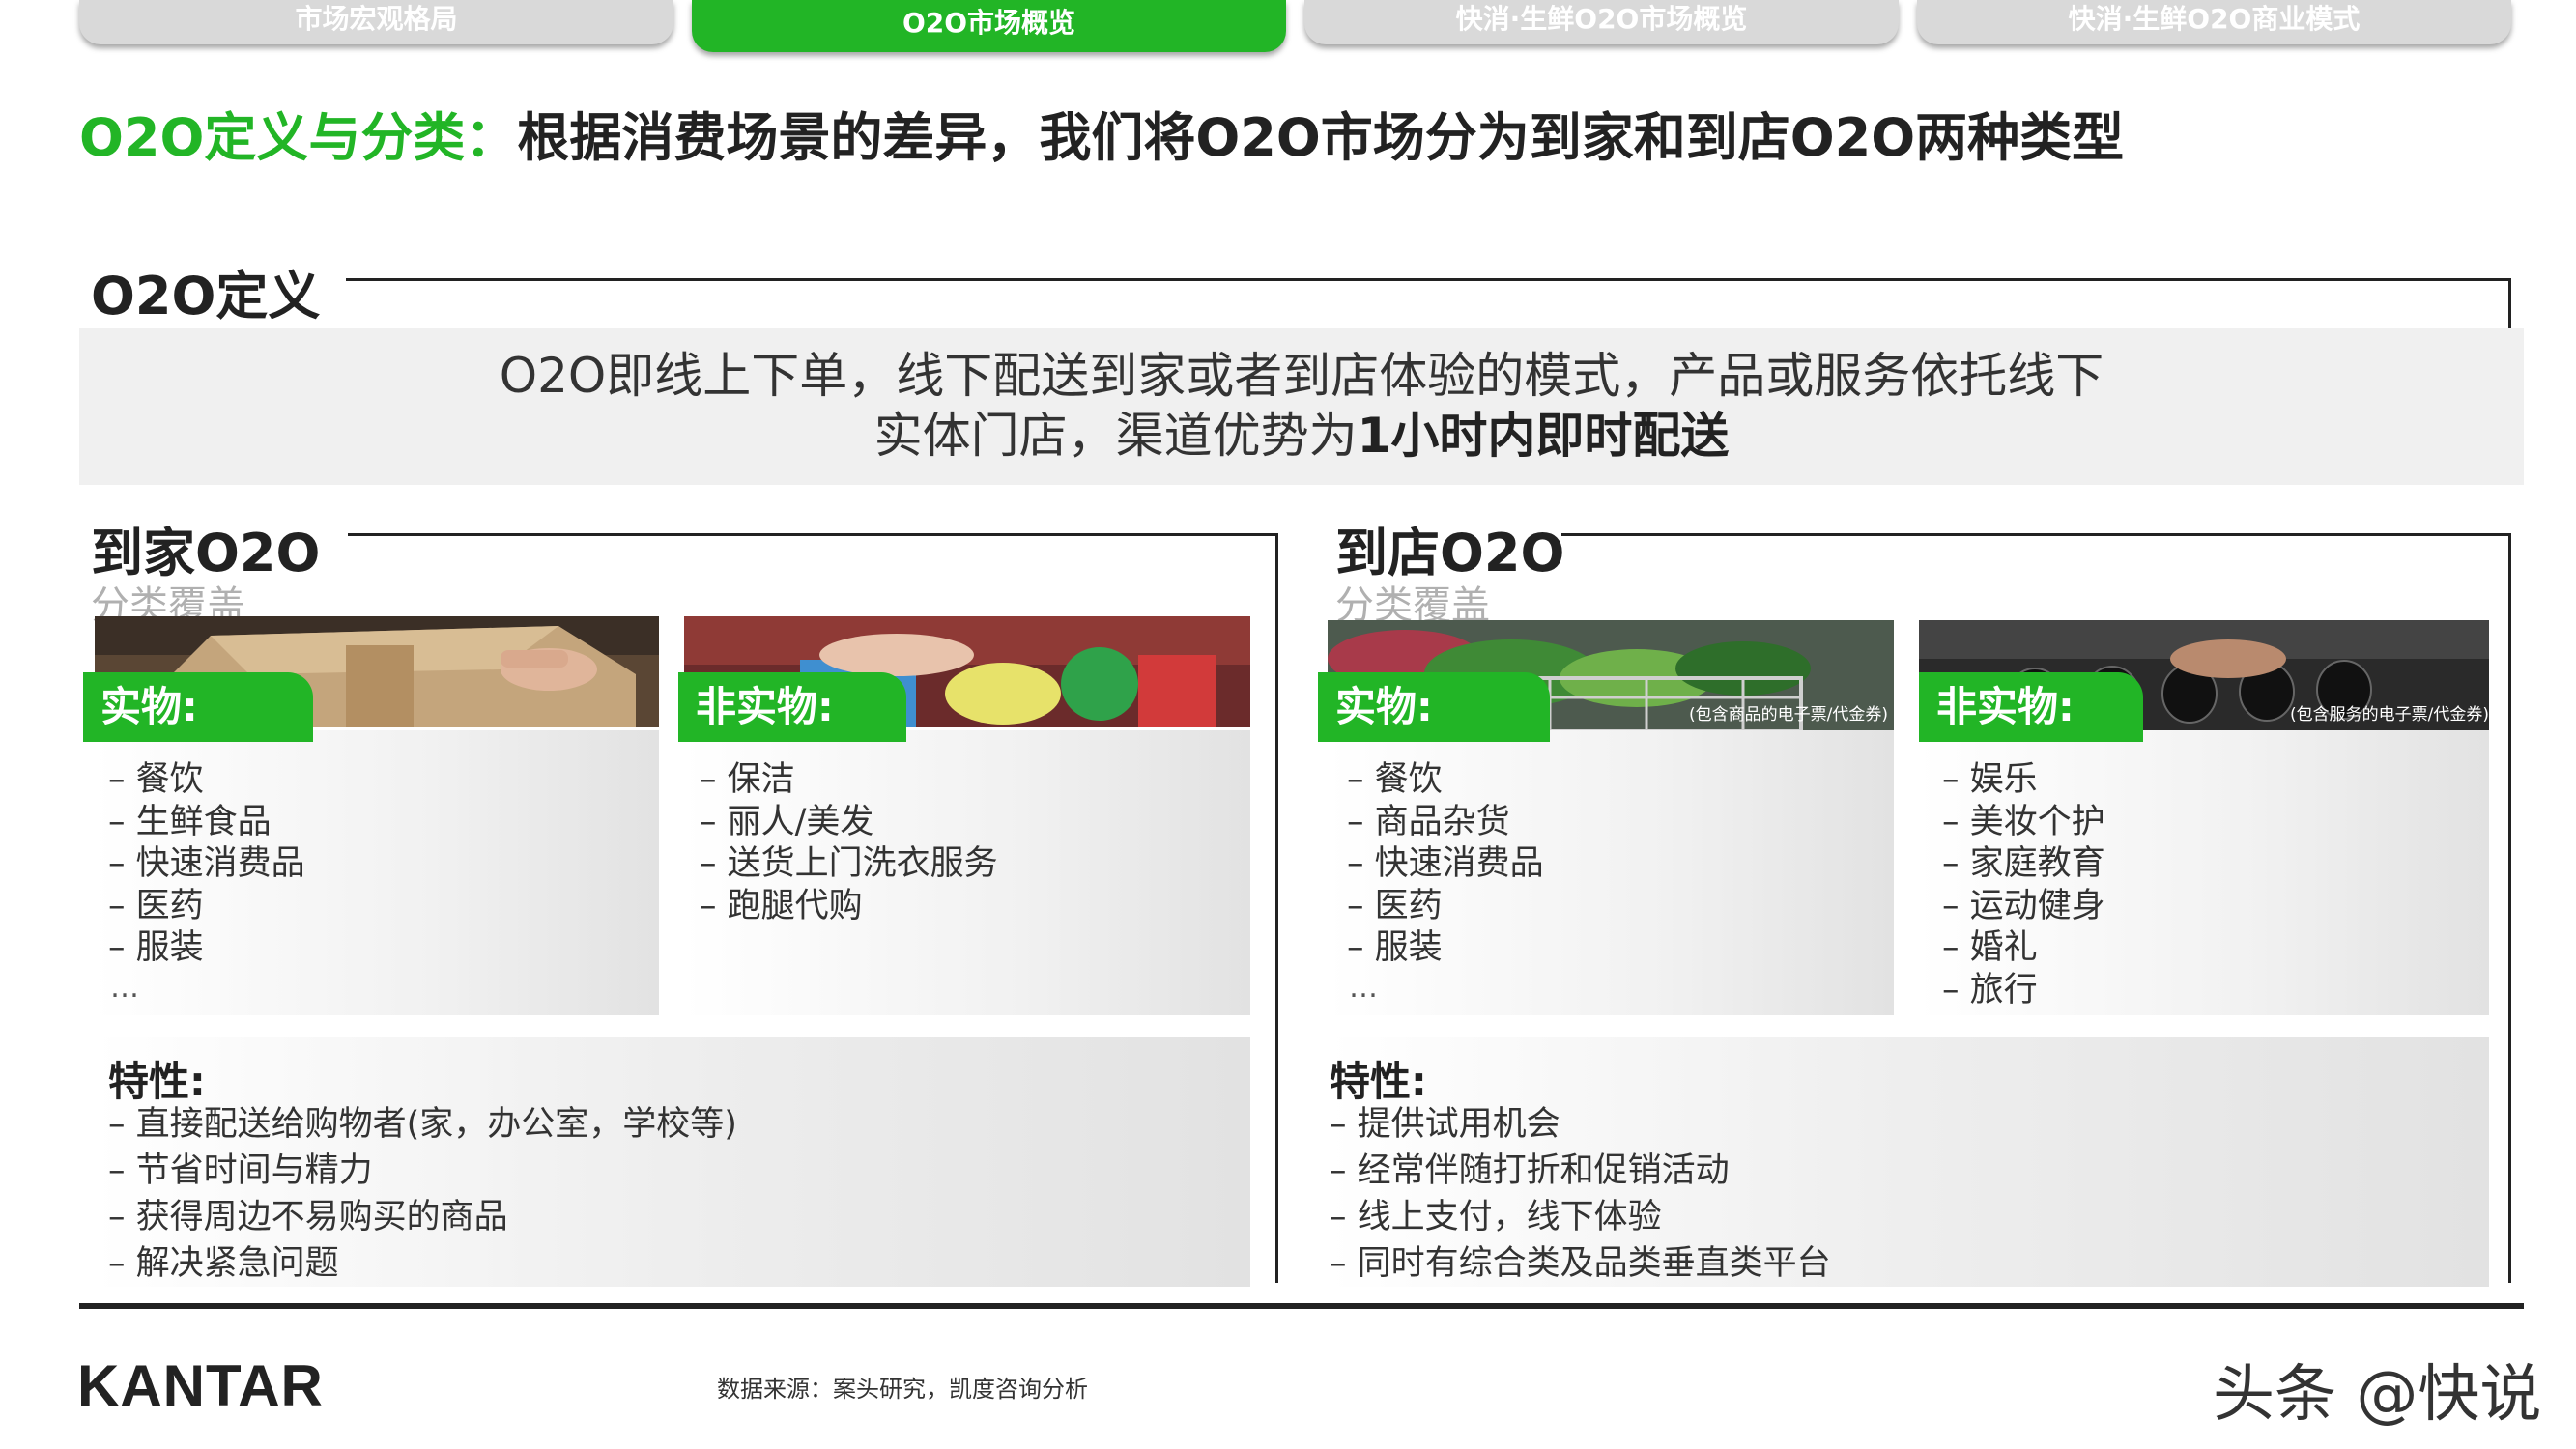 This screenshot has height=1449, width=2576. Describe the element at coordinates (849, 823) in the screenshot. I see `list-item: 丽人/美发` at that location.